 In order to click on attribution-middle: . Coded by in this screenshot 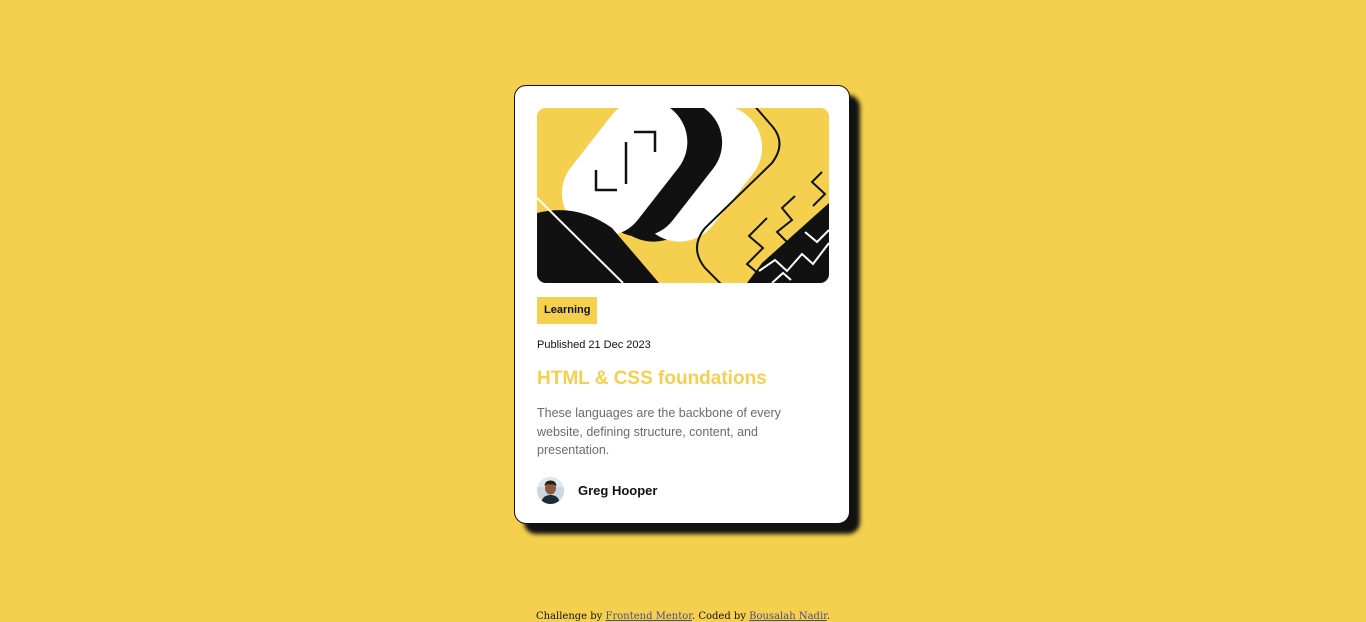, I will do `click(720, 616)`.